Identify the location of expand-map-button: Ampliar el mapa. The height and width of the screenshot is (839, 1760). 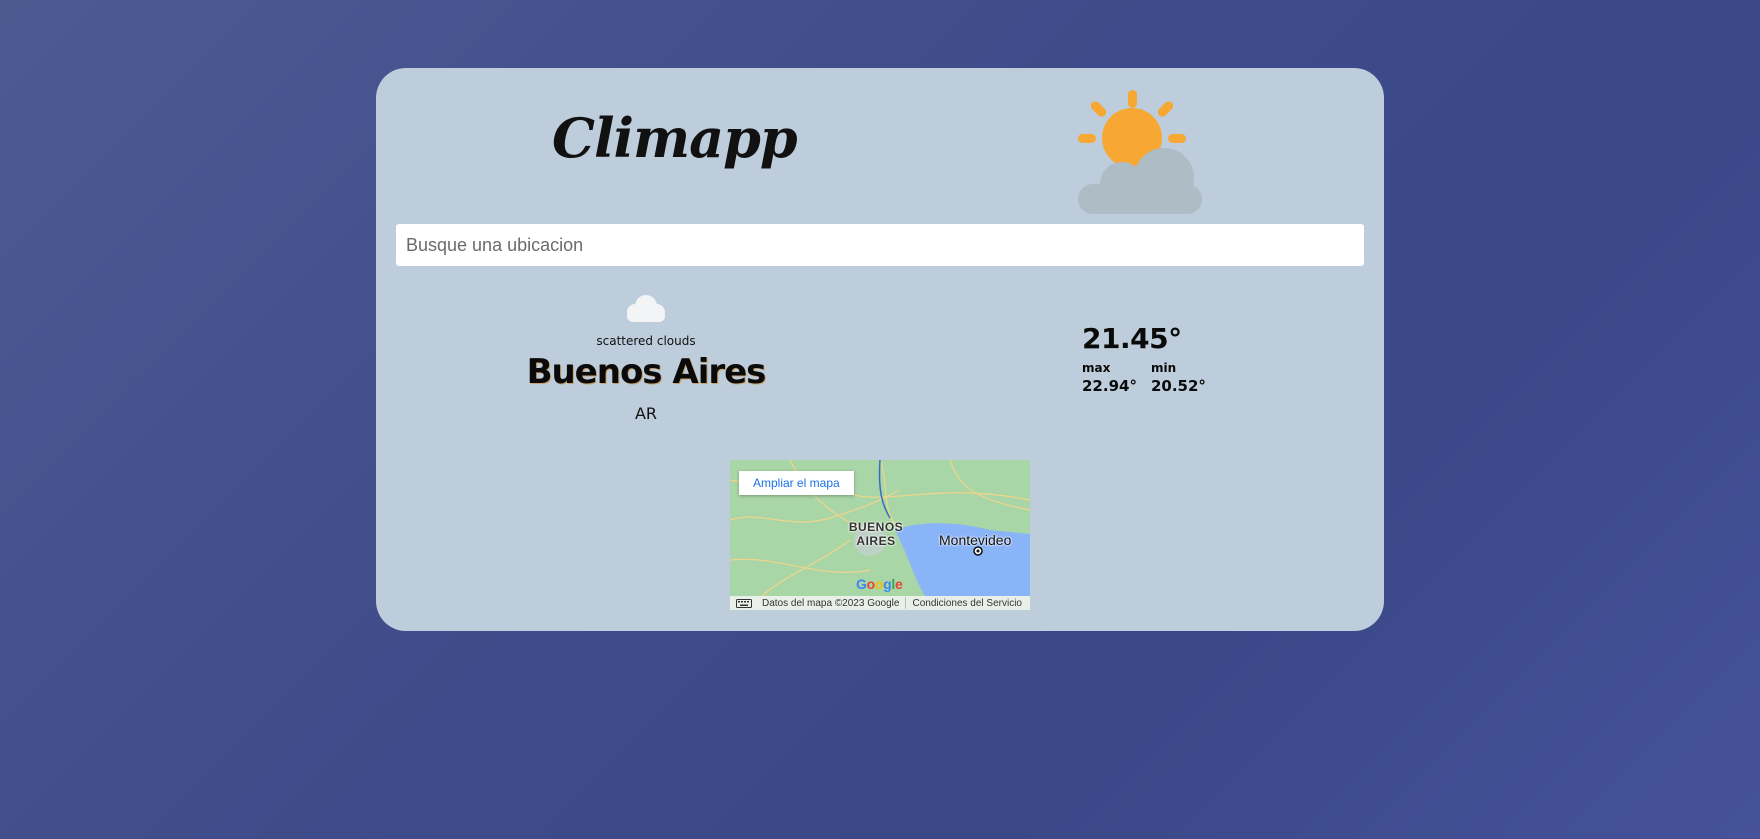
(796, 483).